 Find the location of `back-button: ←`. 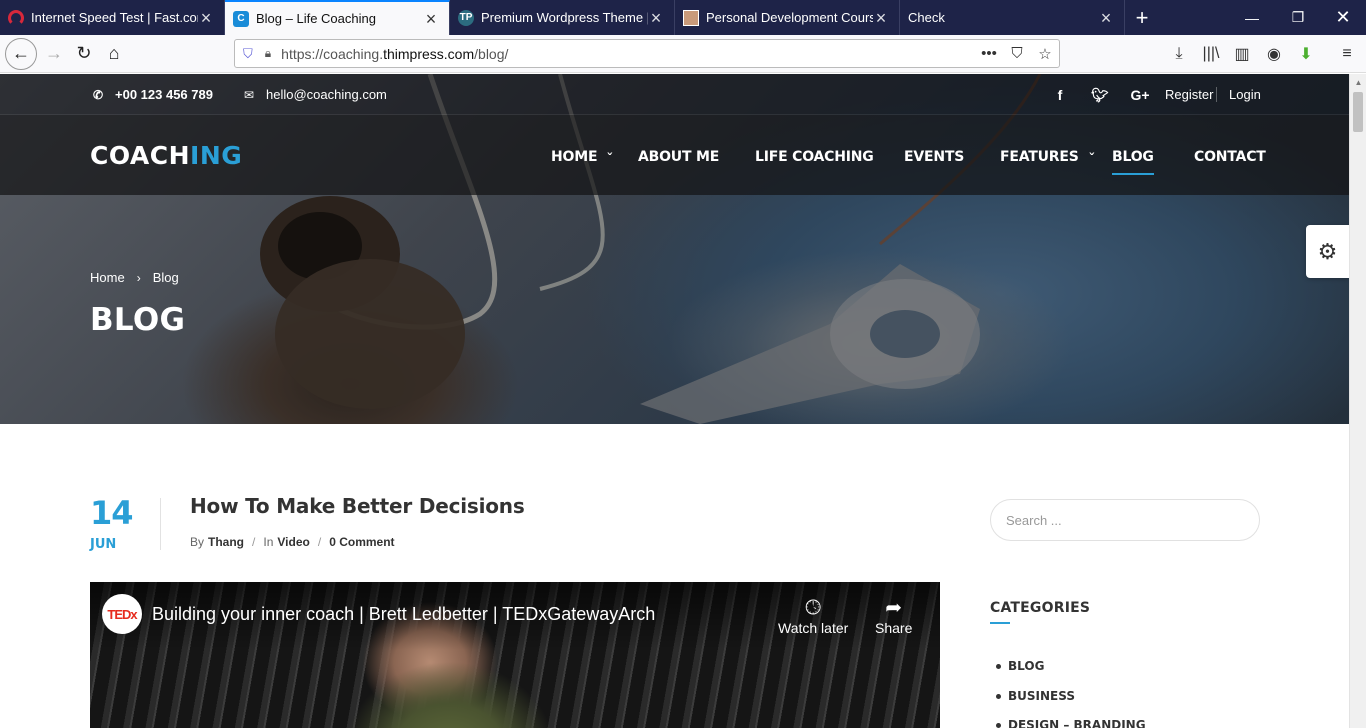

back-button: ← is located at coordinates (21, 53).